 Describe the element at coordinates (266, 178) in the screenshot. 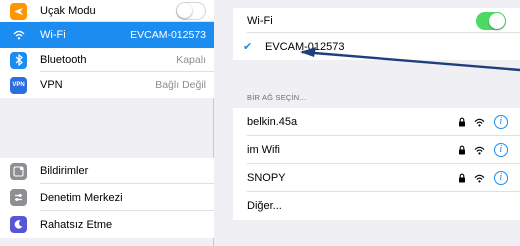

I see `network-name: SNOPY` at that location.